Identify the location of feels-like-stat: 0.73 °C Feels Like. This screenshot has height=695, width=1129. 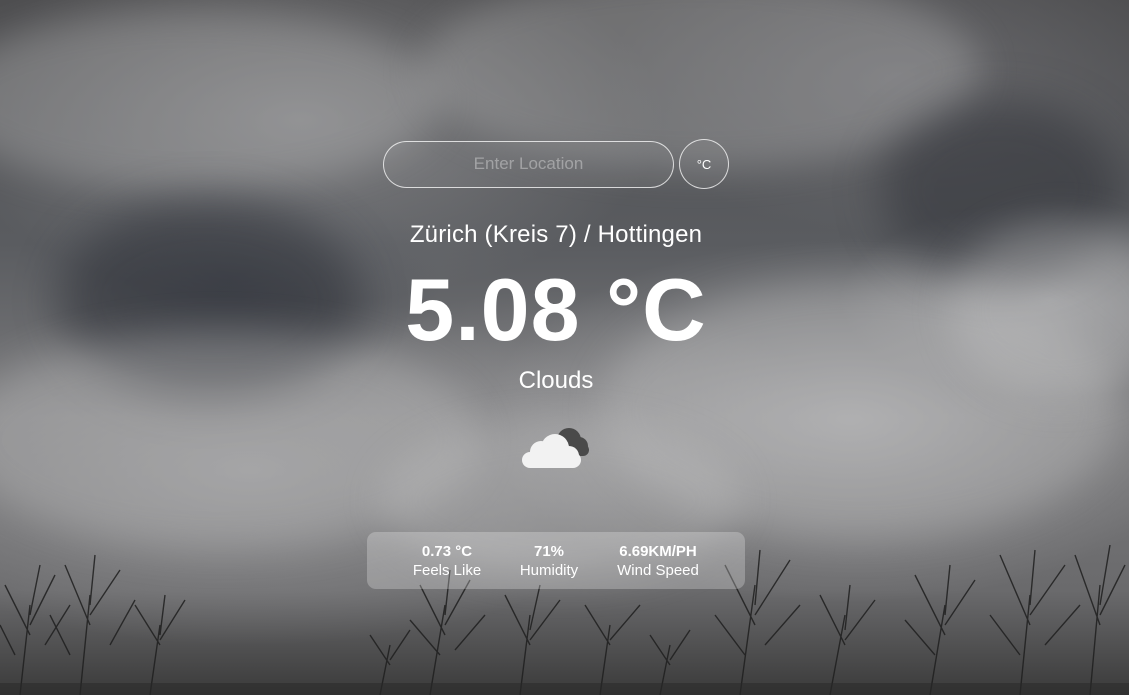
(447, 561).